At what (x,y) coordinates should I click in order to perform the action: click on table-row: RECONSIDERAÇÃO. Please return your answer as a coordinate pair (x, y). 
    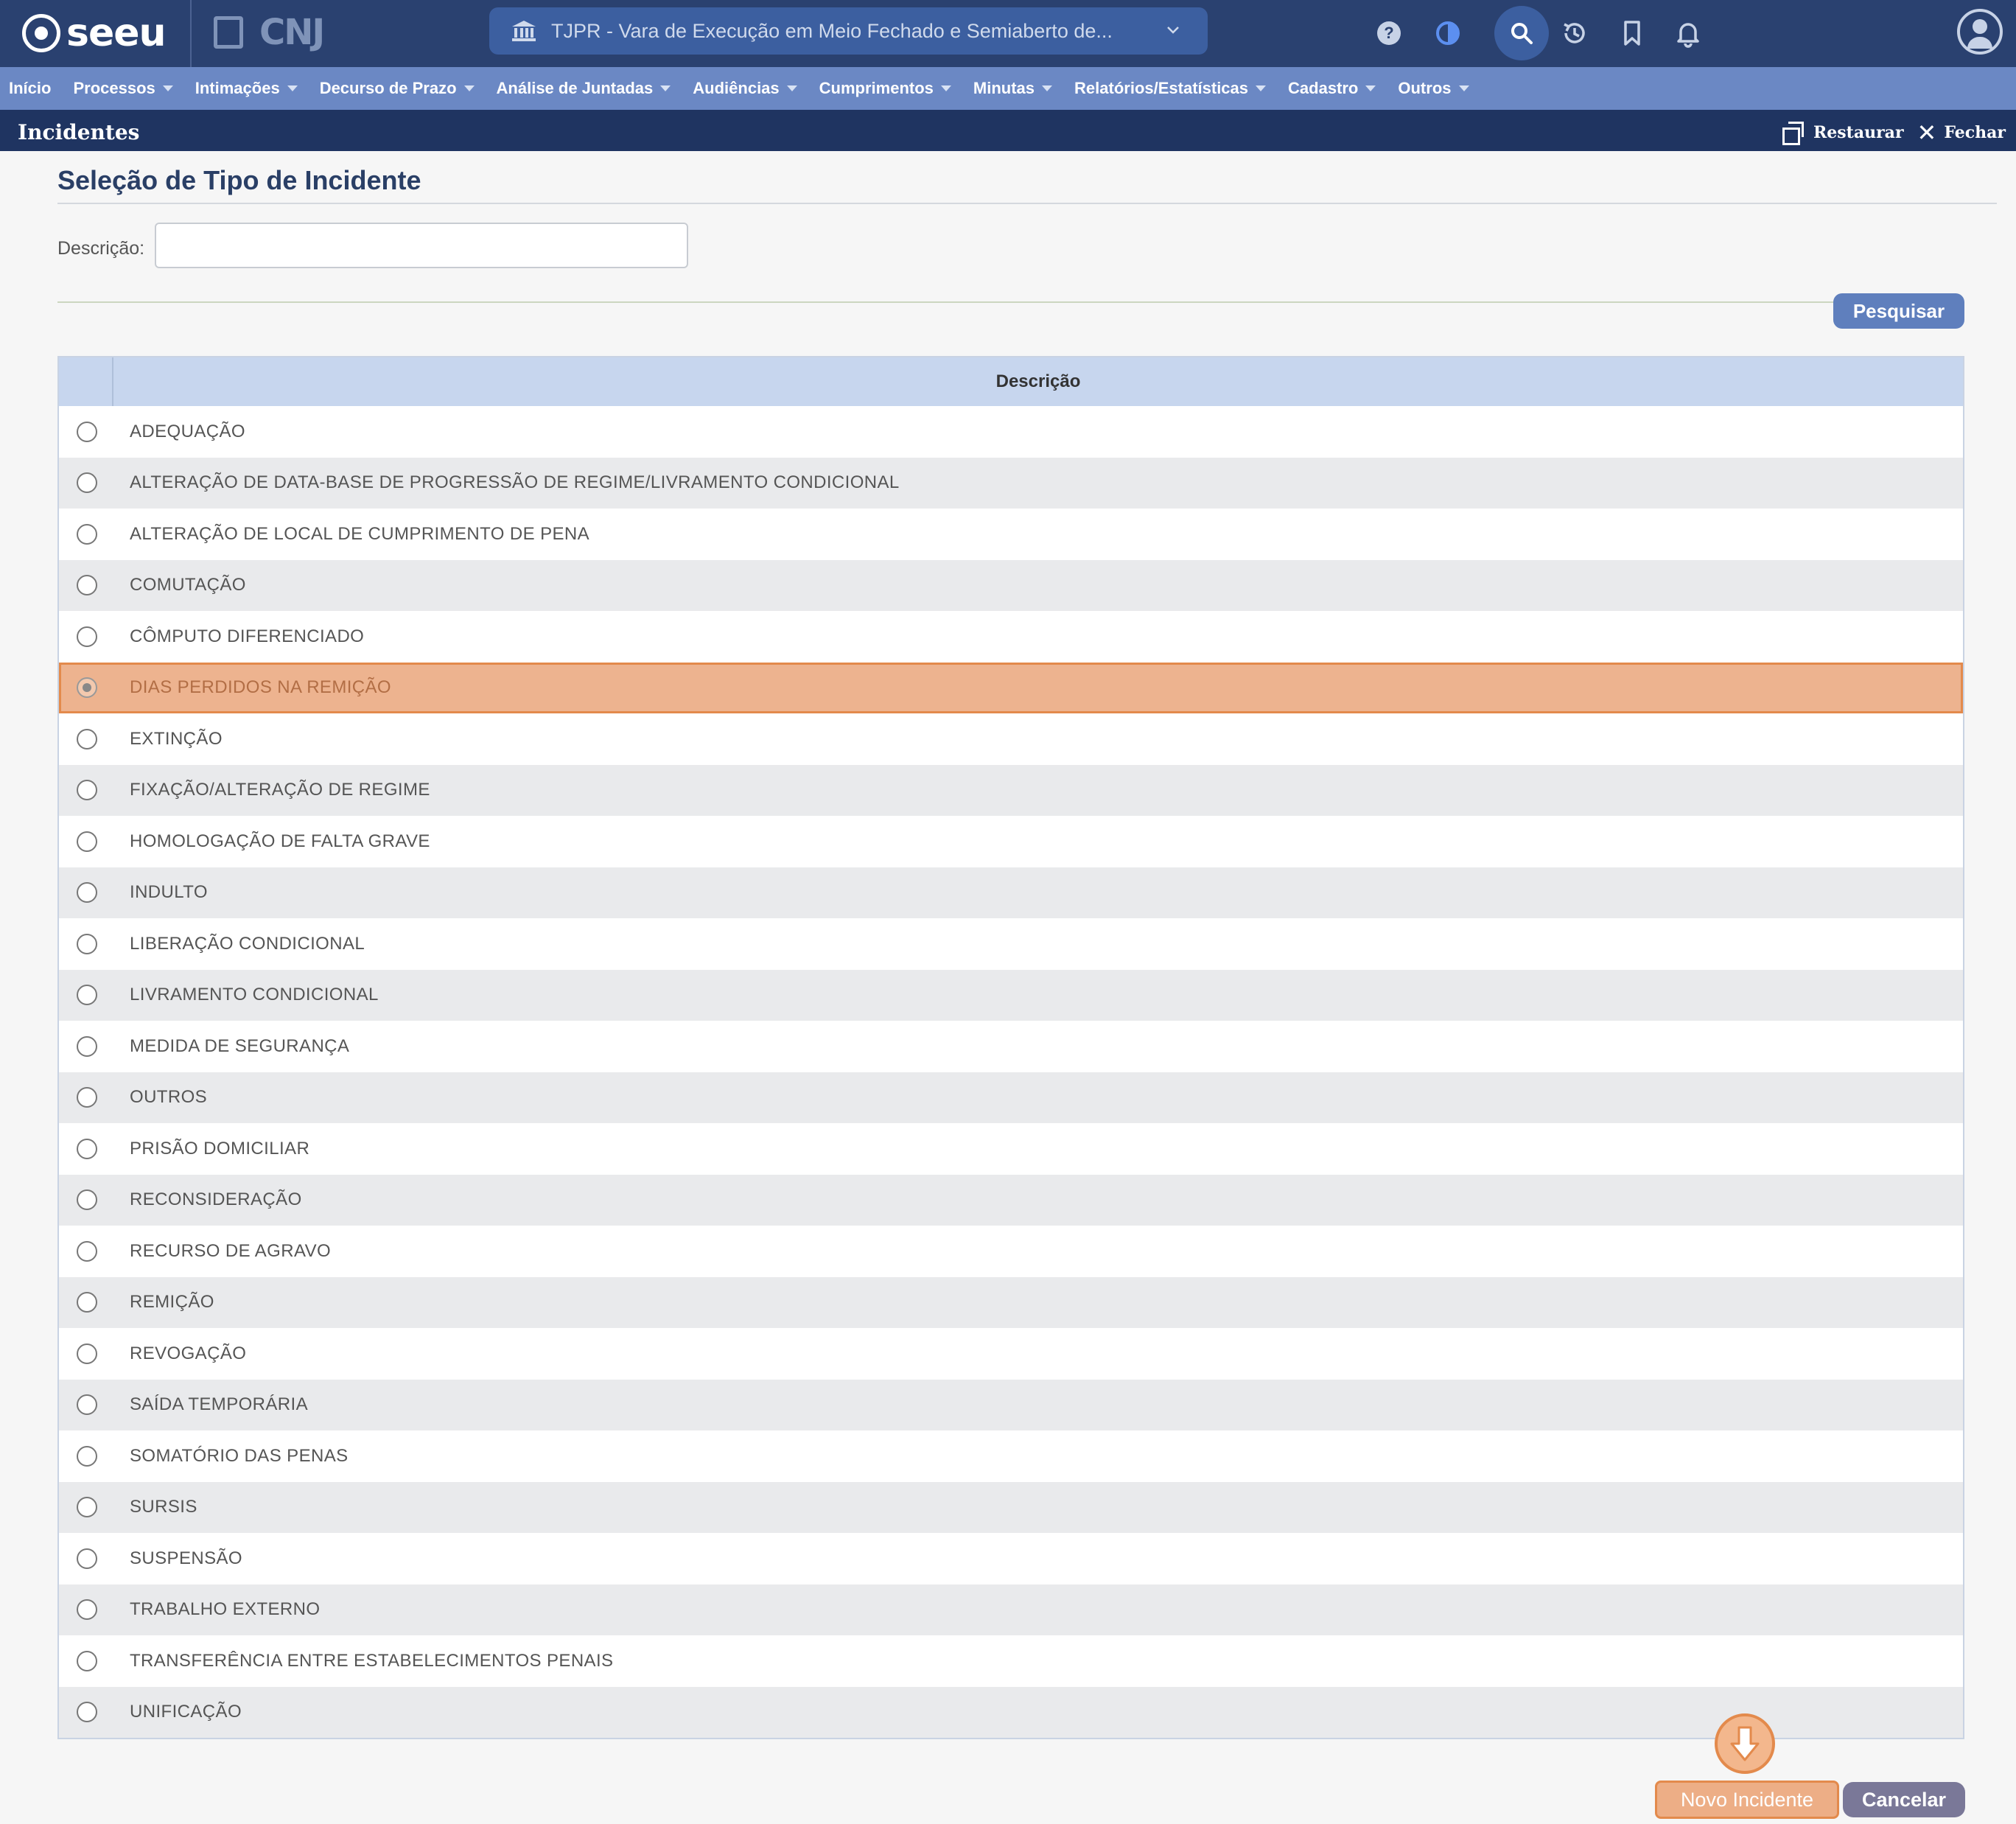
    Looking at the image, I should click on (1011, 1200).